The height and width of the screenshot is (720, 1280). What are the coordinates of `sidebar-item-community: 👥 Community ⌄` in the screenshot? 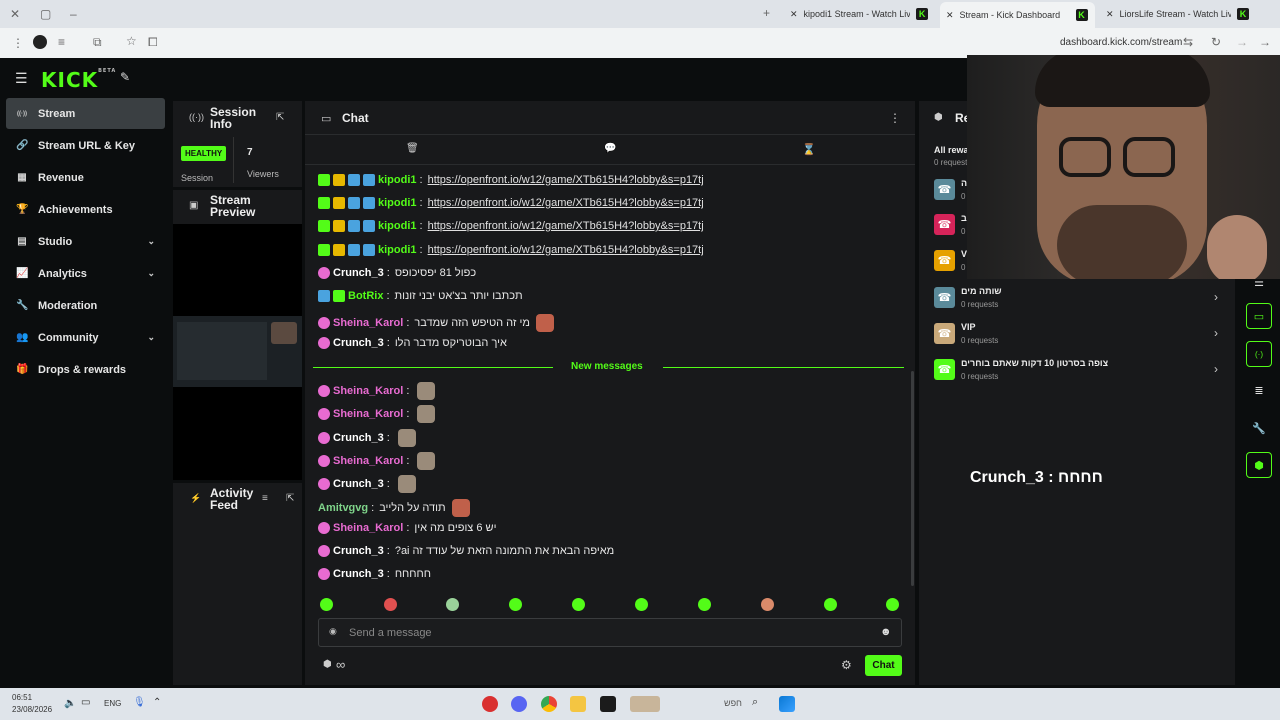 It's located at (85, 337).